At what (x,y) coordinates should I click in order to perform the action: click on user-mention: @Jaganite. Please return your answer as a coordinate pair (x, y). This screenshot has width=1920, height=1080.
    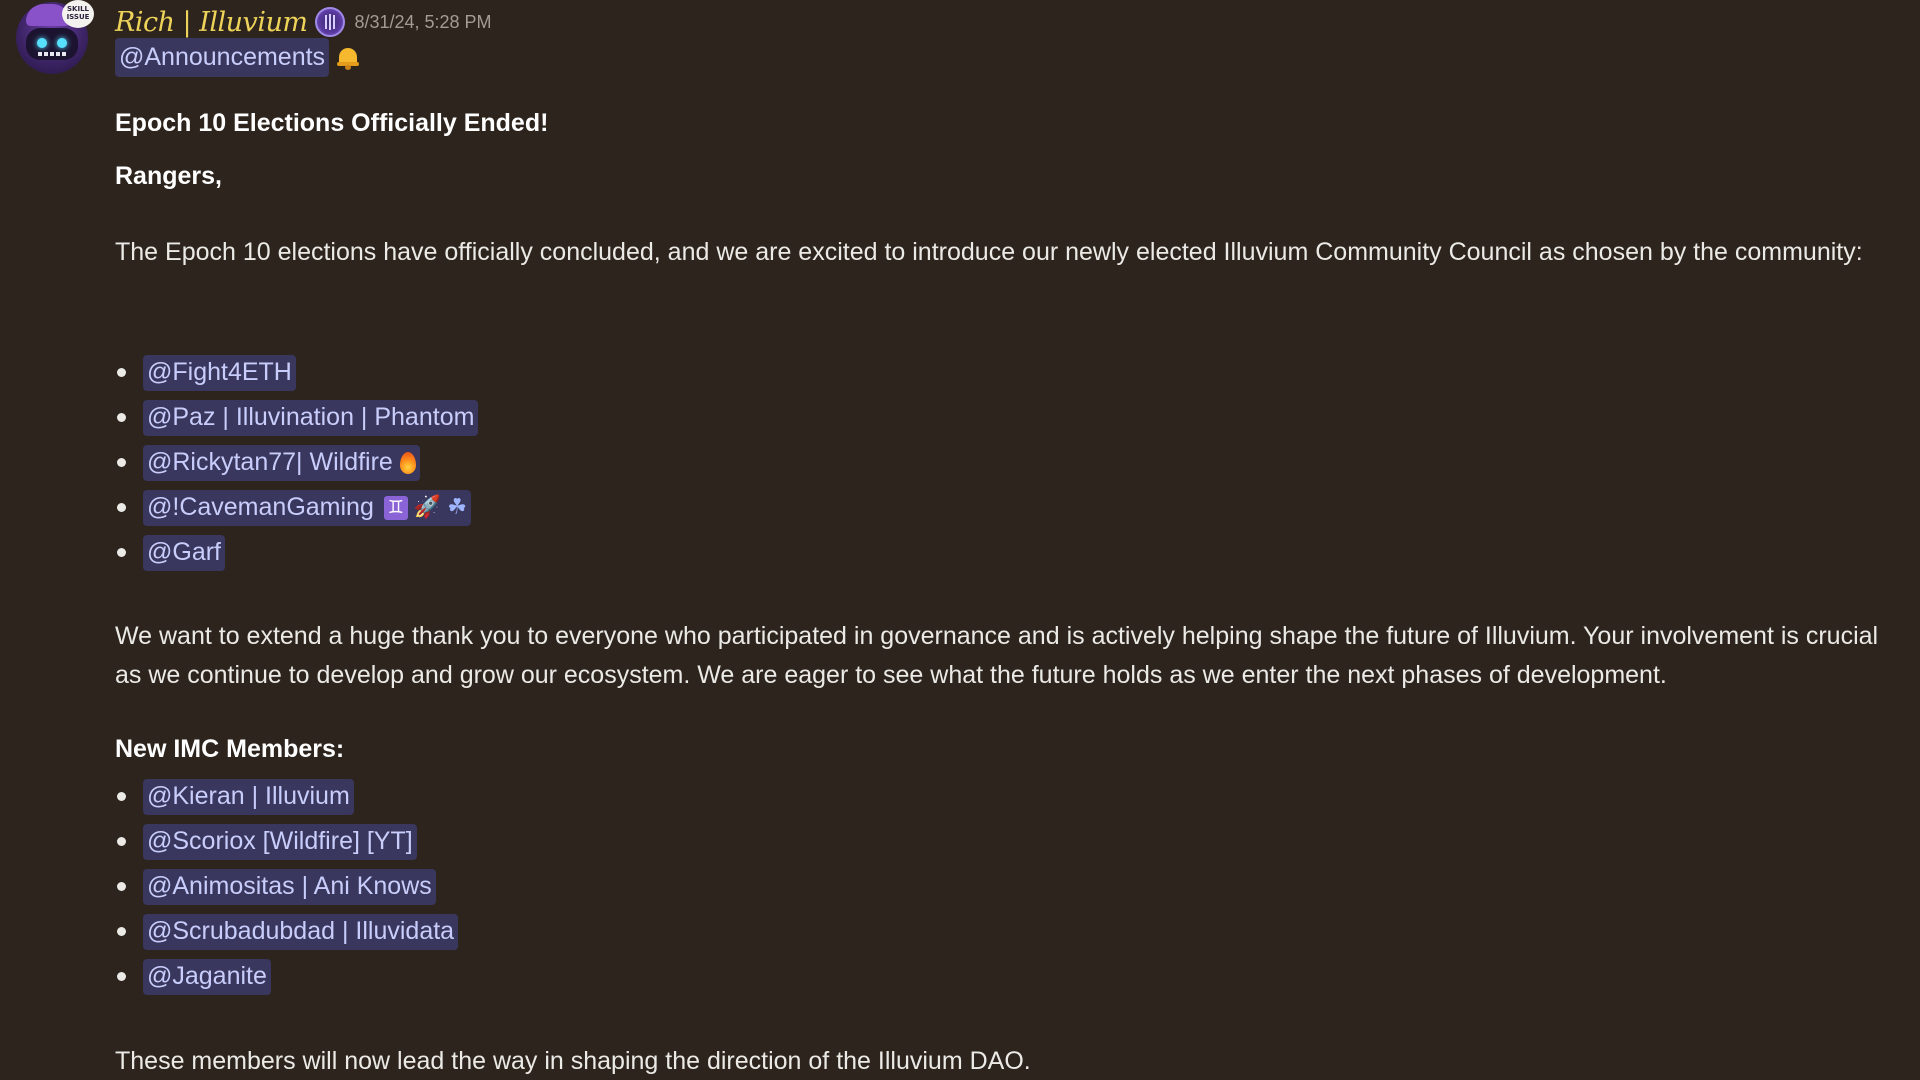
    Looking at the image, I should click on (207, 976).